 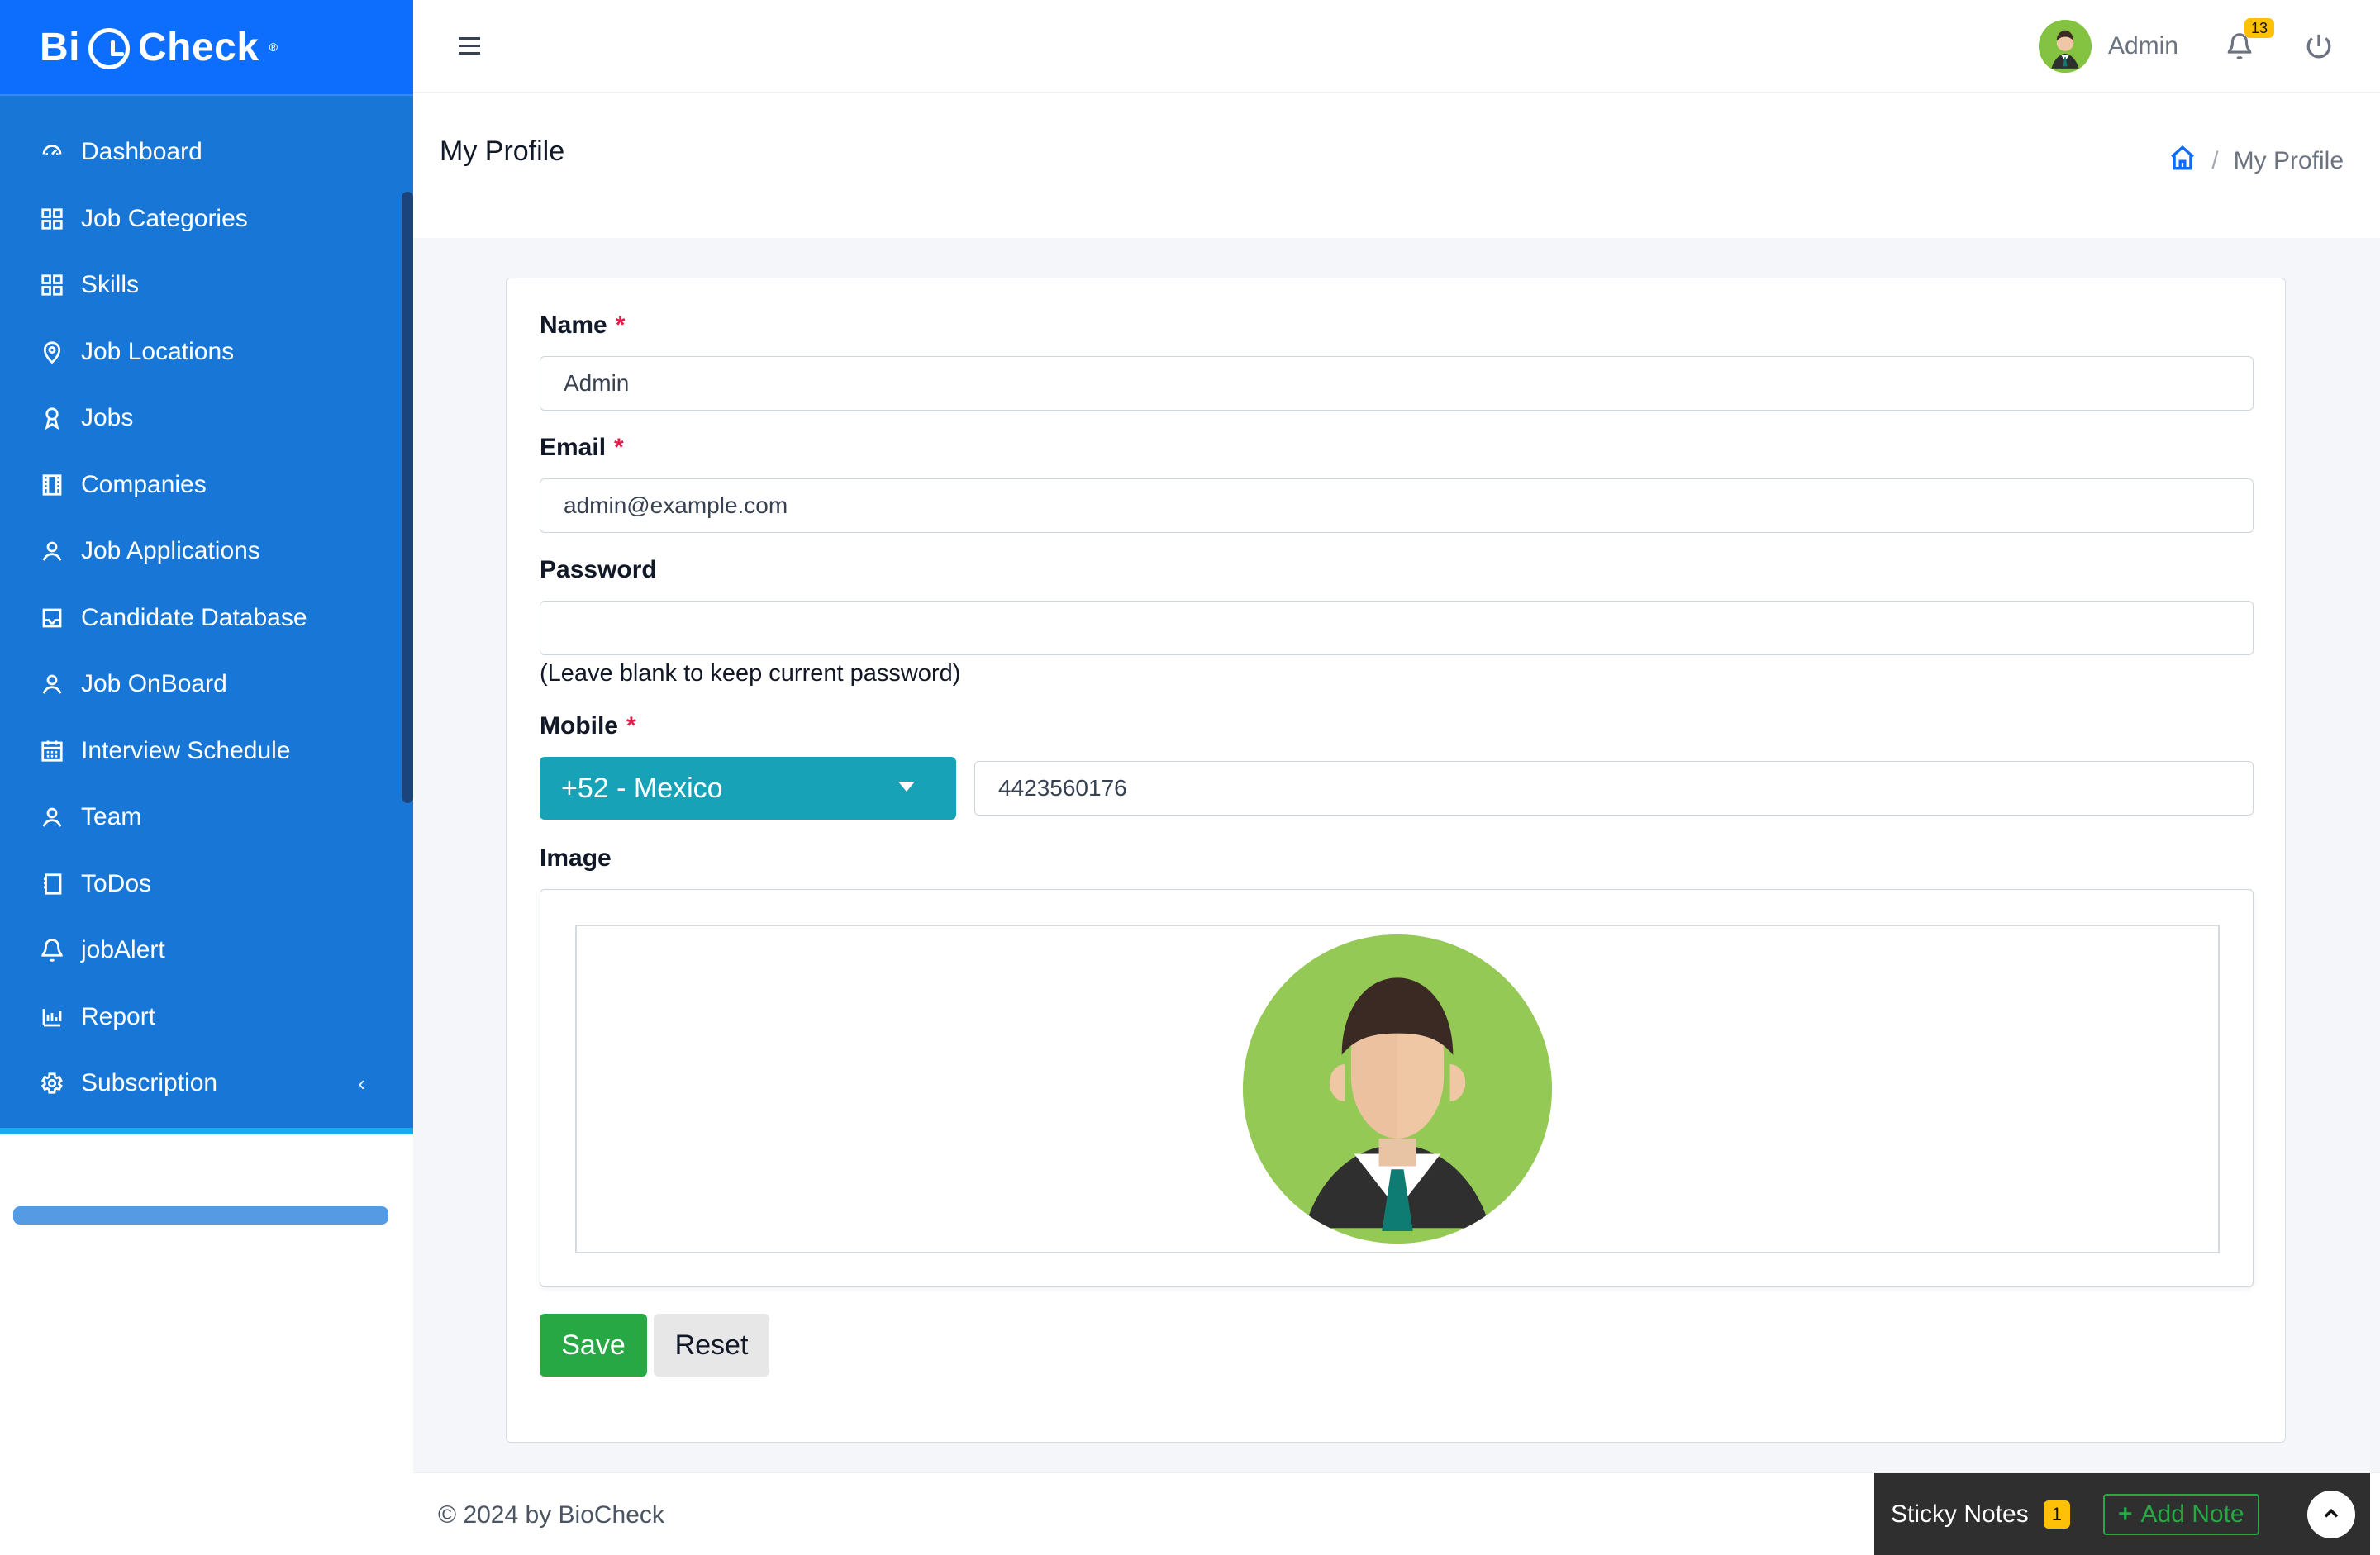 I want to click on sidebar-item-label: Interview Schedule, so click(x=186, y=750).